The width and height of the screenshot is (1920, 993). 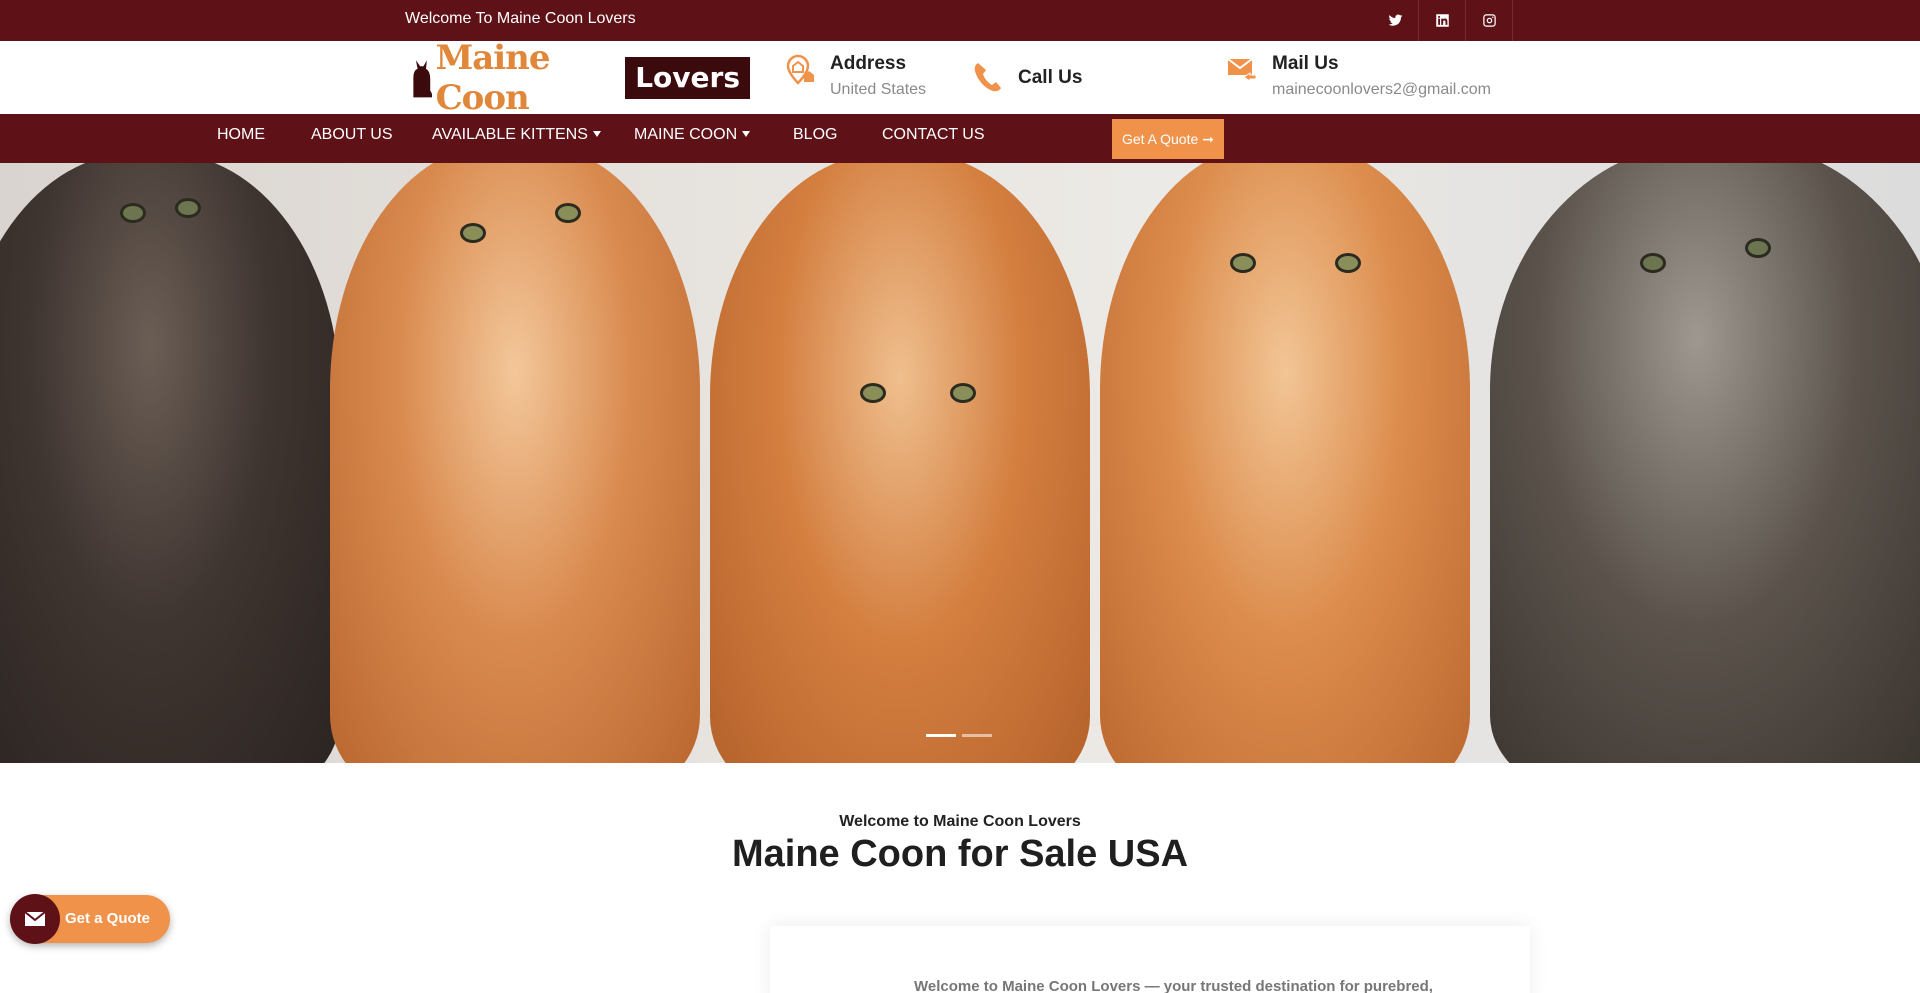 I want to click on mail-info: Mail Us mainecoonlovers2@gmail.com, so click(x=1358, y=76).